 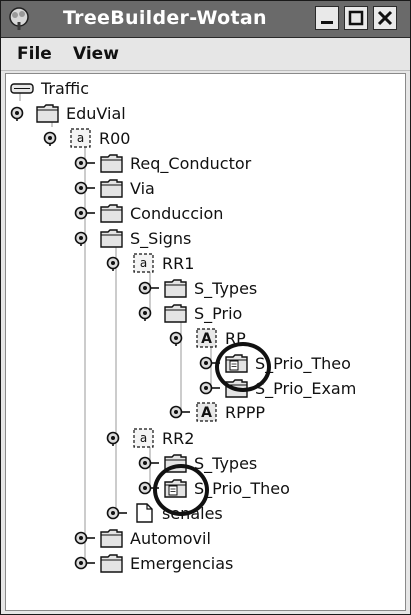 I want to click on tree-node-row: a RR2, so click(x=150, y=438).